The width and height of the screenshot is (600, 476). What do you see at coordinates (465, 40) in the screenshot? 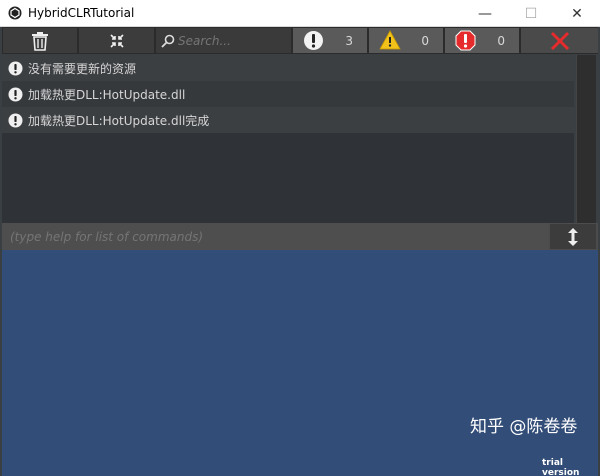
I see `error-icon` at bounding box center [465, 40].